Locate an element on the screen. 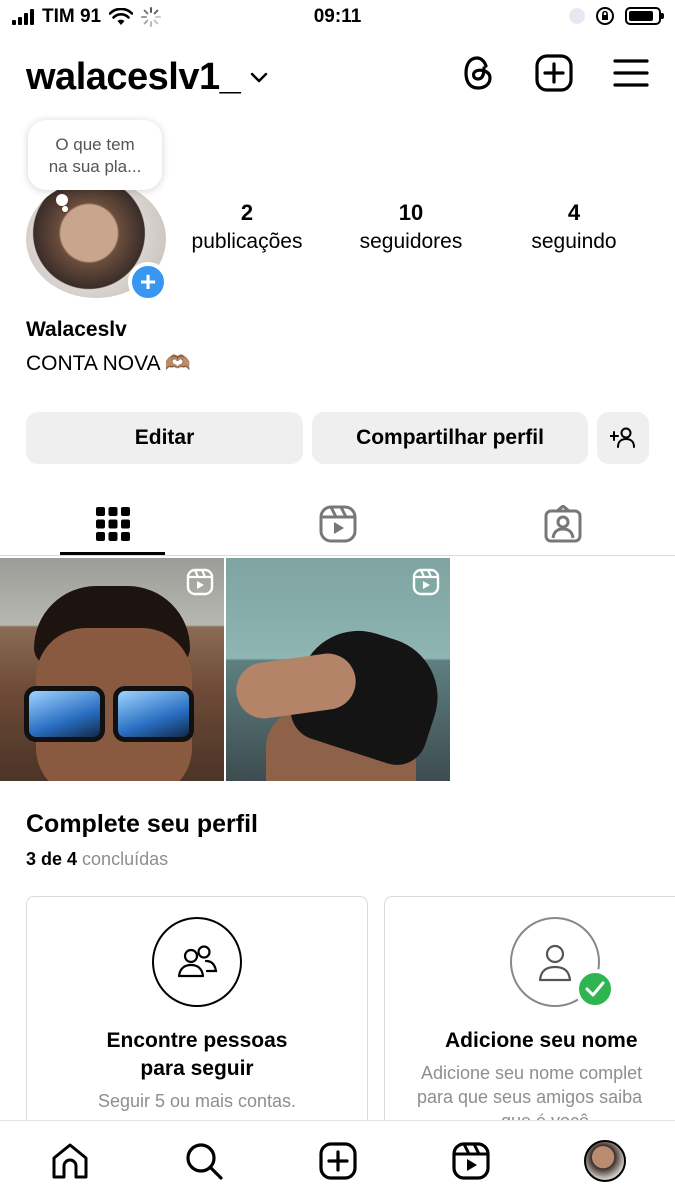  profile-tabs is located at coordinates (337, 524).